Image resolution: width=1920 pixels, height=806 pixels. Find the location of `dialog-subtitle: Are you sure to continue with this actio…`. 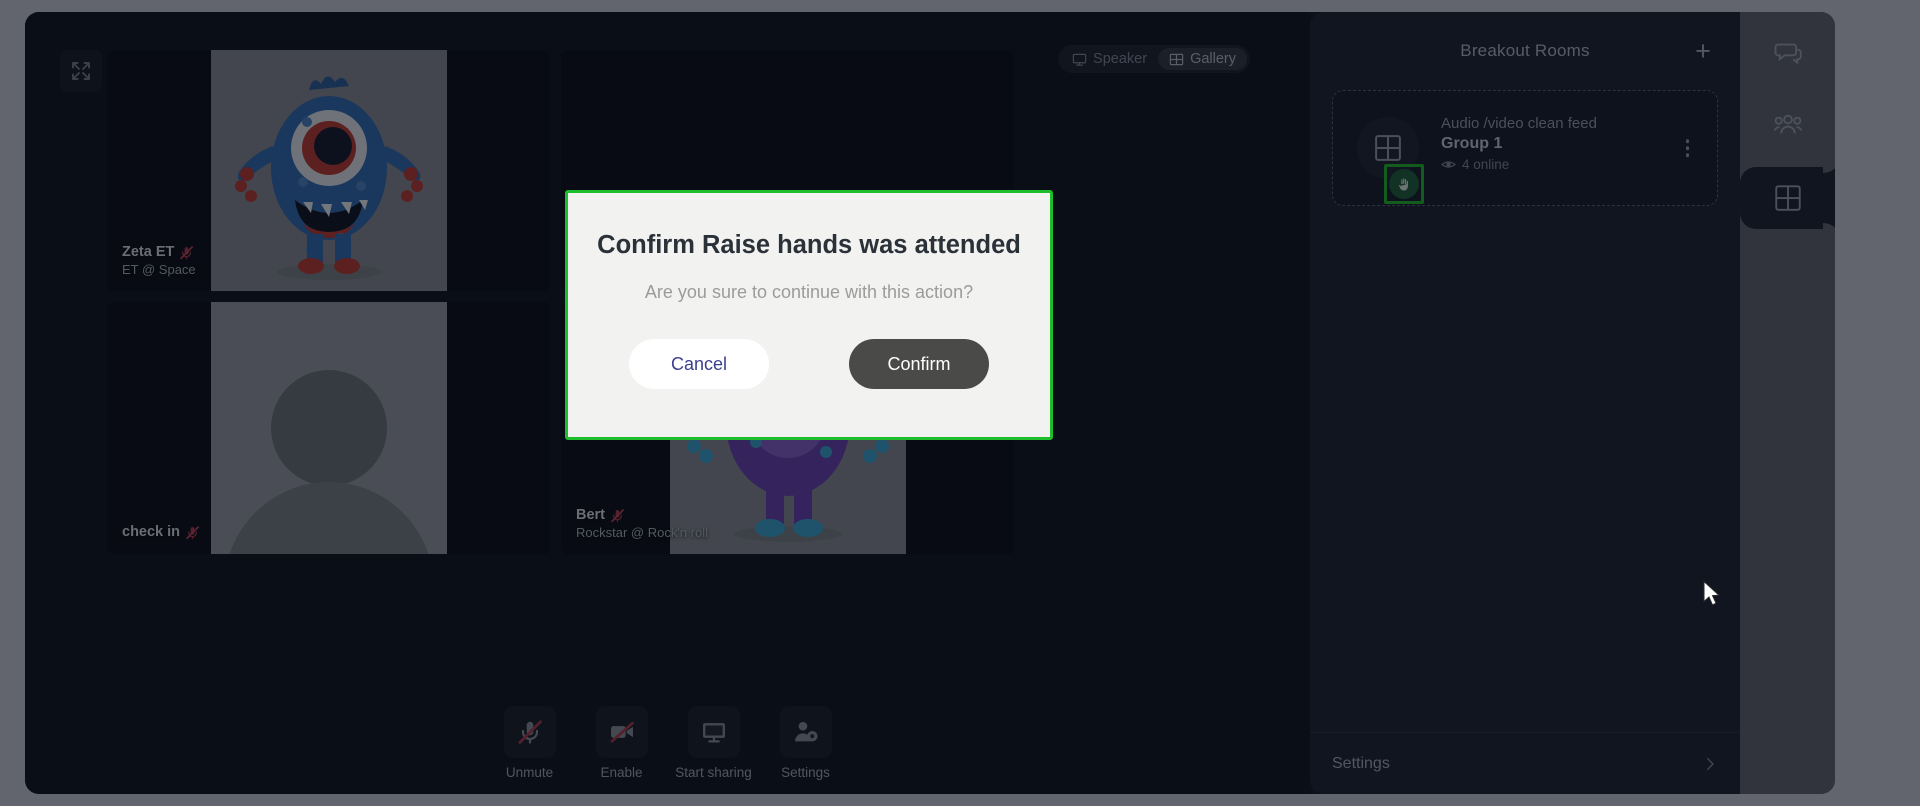

dialog-subtitle: Are you sure to continue with this actio… is located at coordinates (809, 292).